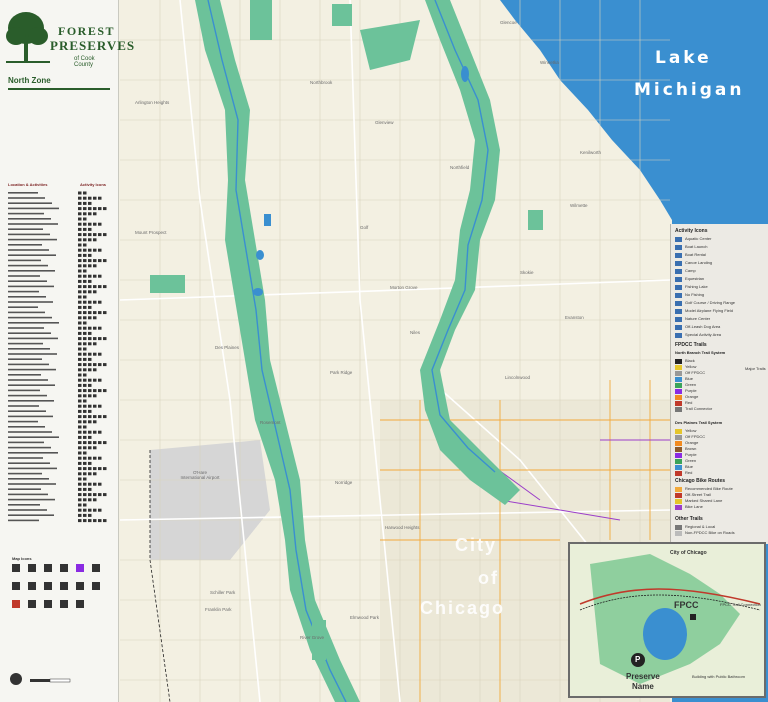 The width and height of the screenshot is (768, 702). Describe the element at coordinates (709, 310) in the screenshot. I see `legend-activity-label: Model Airplane Flying Field` at that location.